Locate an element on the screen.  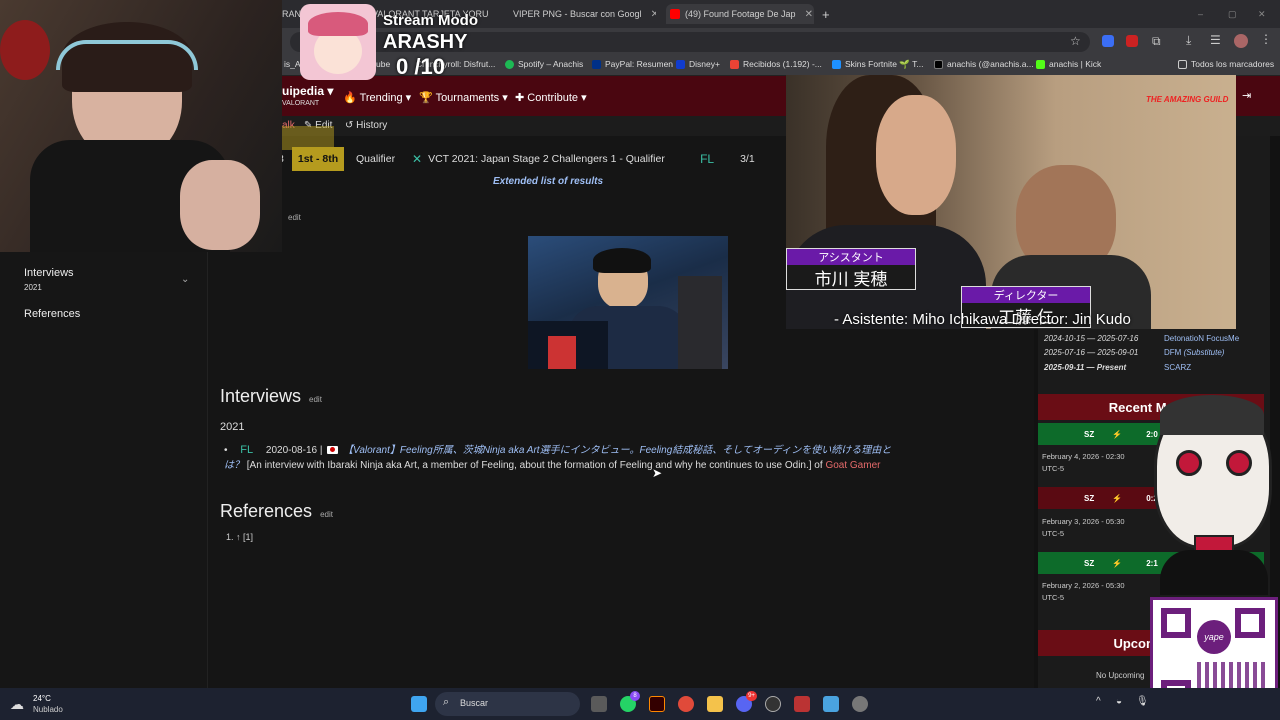
chevron-down-icon: ⌄ is located at coordinates (185, 279).